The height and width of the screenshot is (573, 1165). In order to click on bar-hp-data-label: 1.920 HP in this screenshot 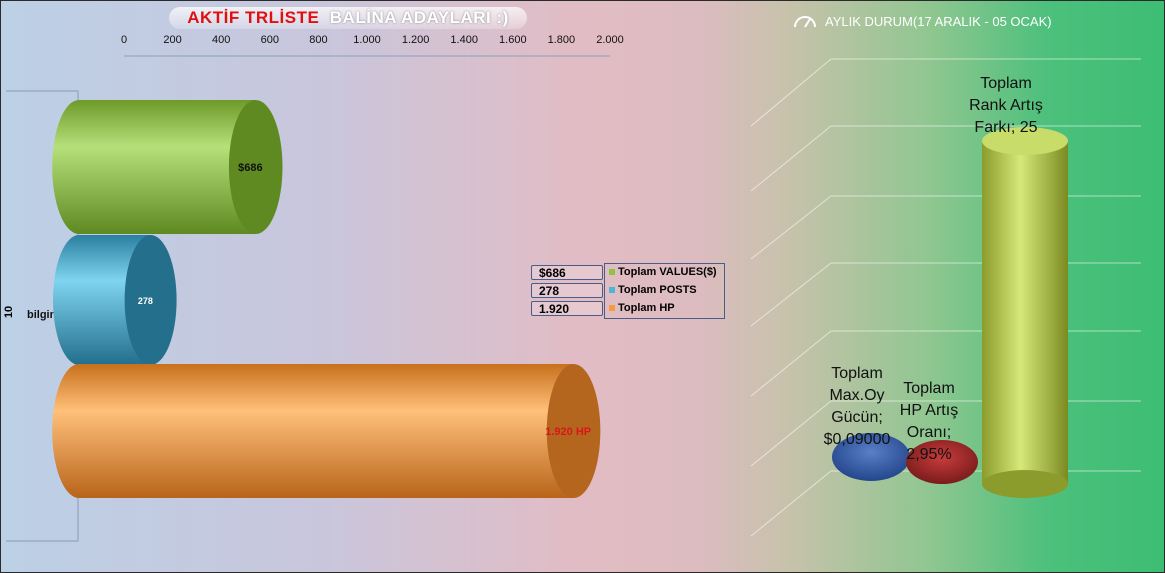, I will do `click(568, 432)`.